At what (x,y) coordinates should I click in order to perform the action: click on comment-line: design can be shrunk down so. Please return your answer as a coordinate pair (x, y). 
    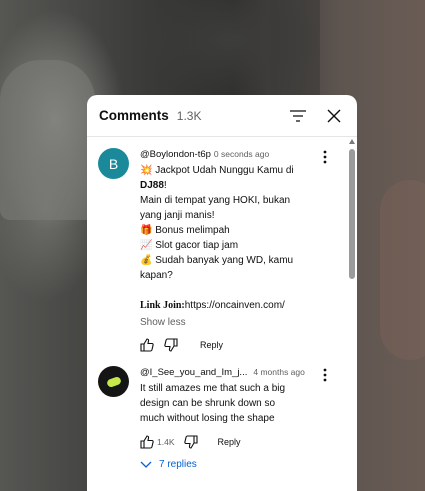
    Looking at the image, I should click on (208, 403).